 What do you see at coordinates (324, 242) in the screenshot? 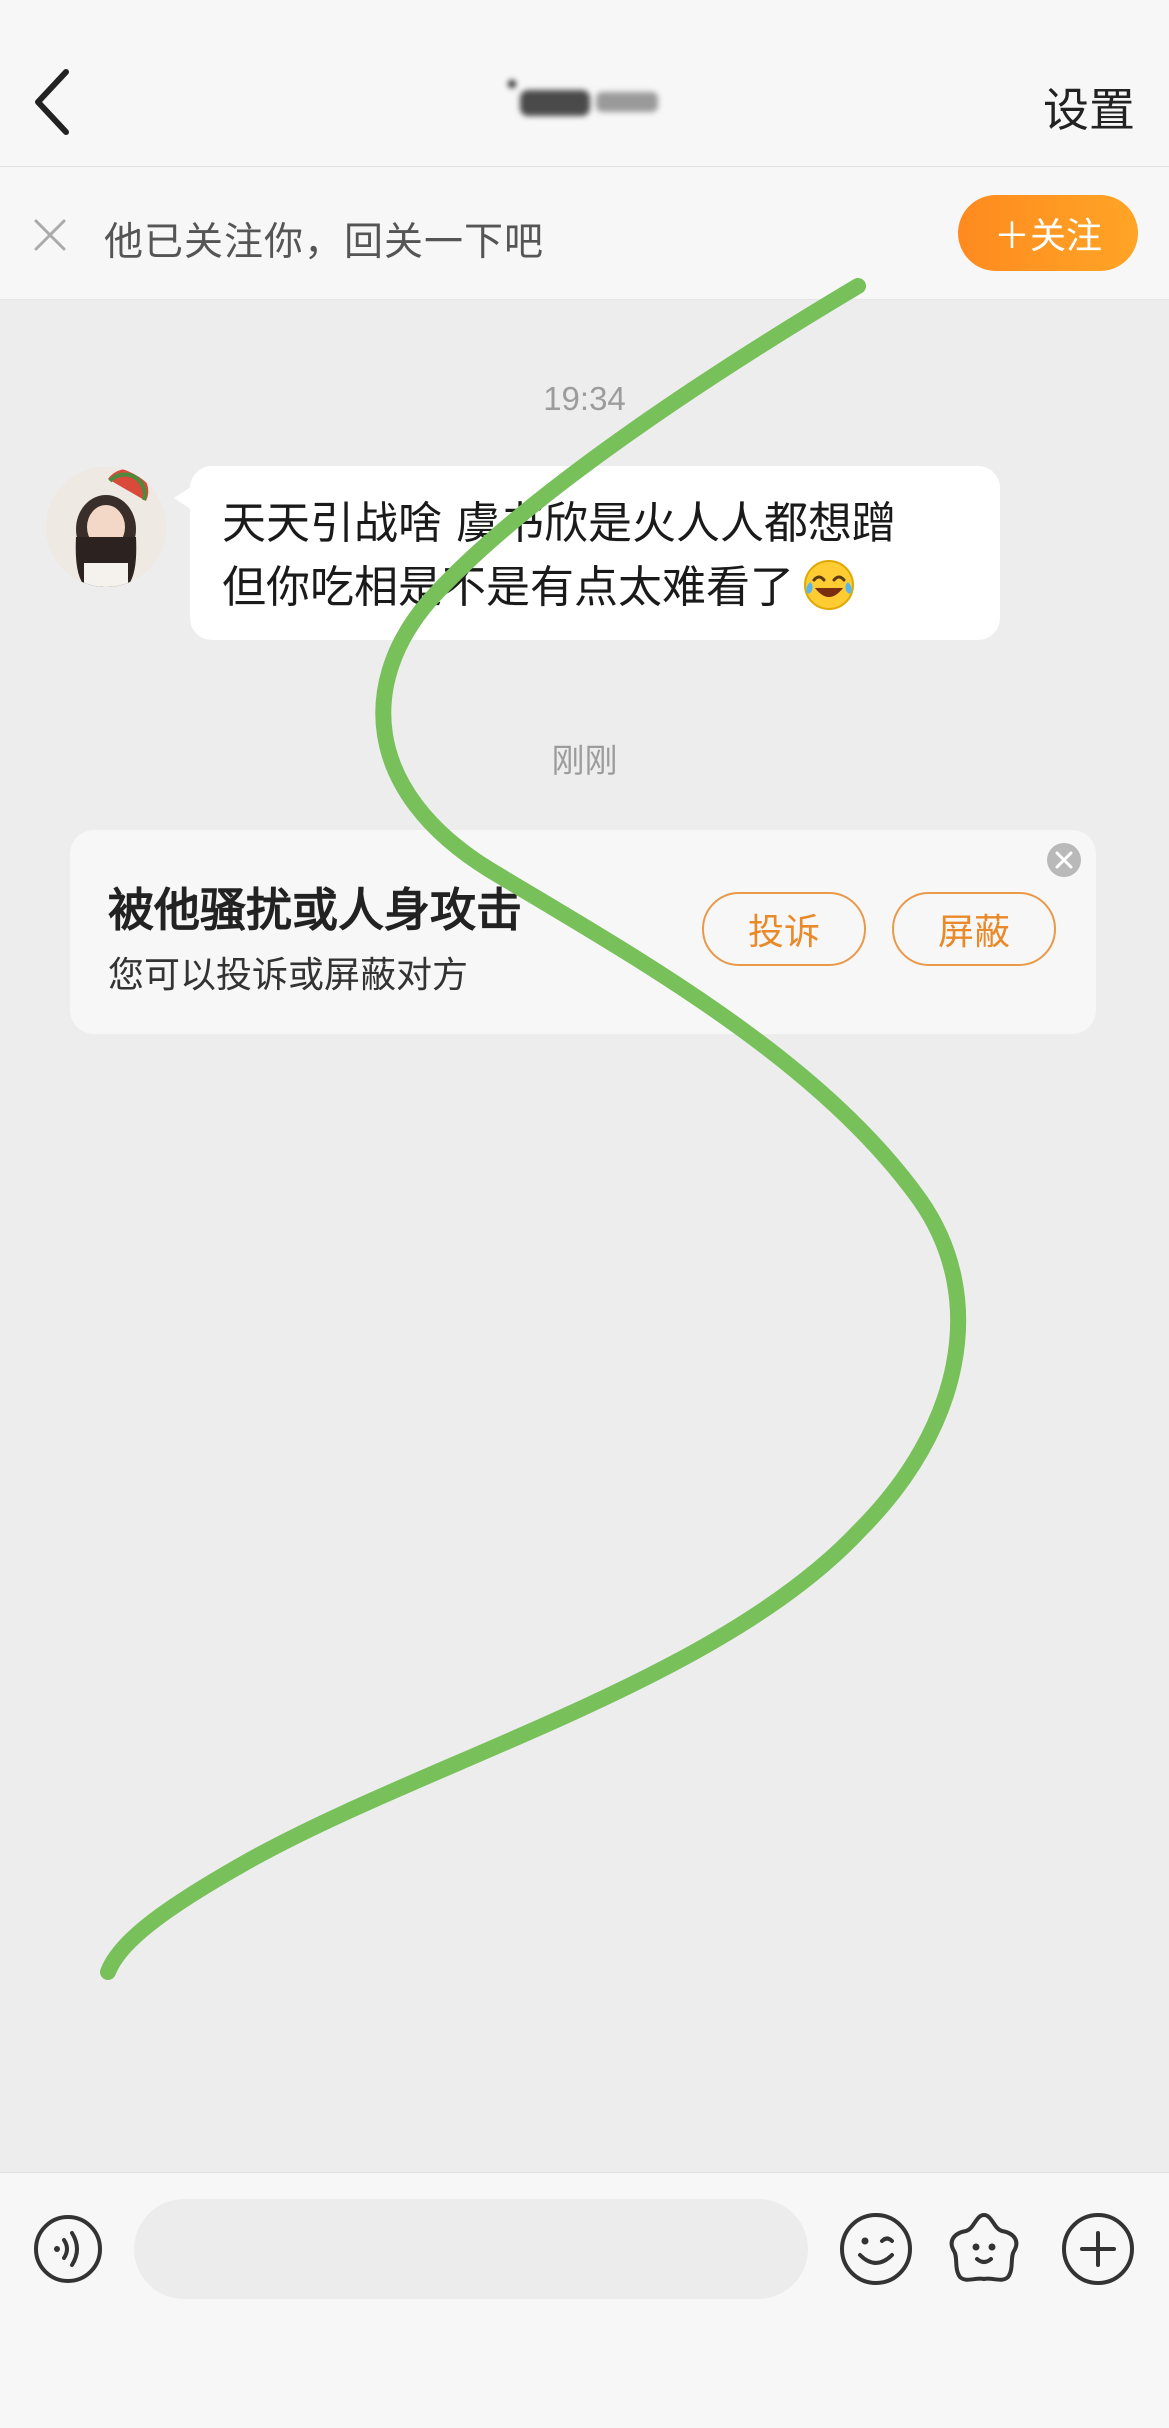
I see `follow-back-text: 他已关注你，回关一下吧` at bounding box center [324, 242].